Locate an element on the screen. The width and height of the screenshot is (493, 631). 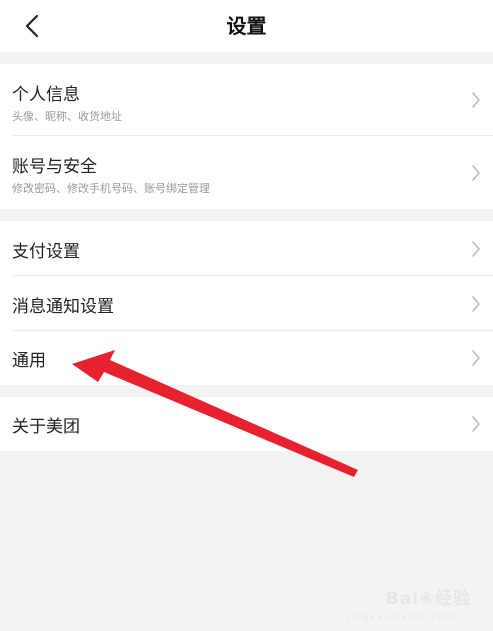
page-title: 设置 is located at coordinates (246, 26).